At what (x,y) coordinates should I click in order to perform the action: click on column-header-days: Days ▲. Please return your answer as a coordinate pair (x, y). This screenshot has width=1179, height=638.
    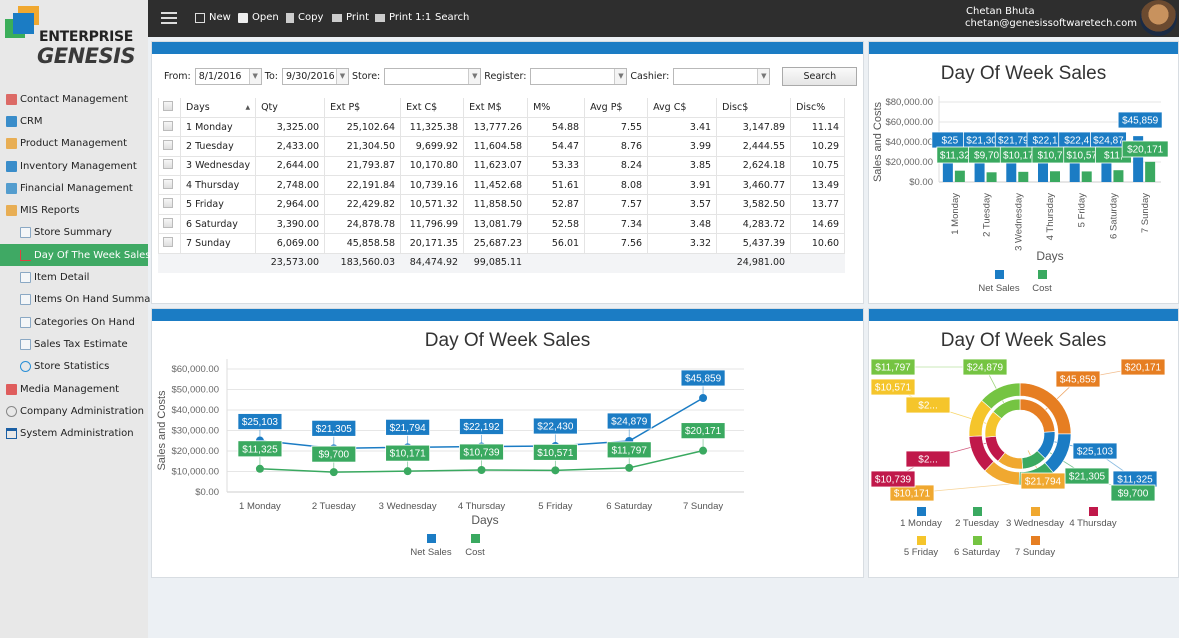
    Looking at the image, I should click on (218, 108).